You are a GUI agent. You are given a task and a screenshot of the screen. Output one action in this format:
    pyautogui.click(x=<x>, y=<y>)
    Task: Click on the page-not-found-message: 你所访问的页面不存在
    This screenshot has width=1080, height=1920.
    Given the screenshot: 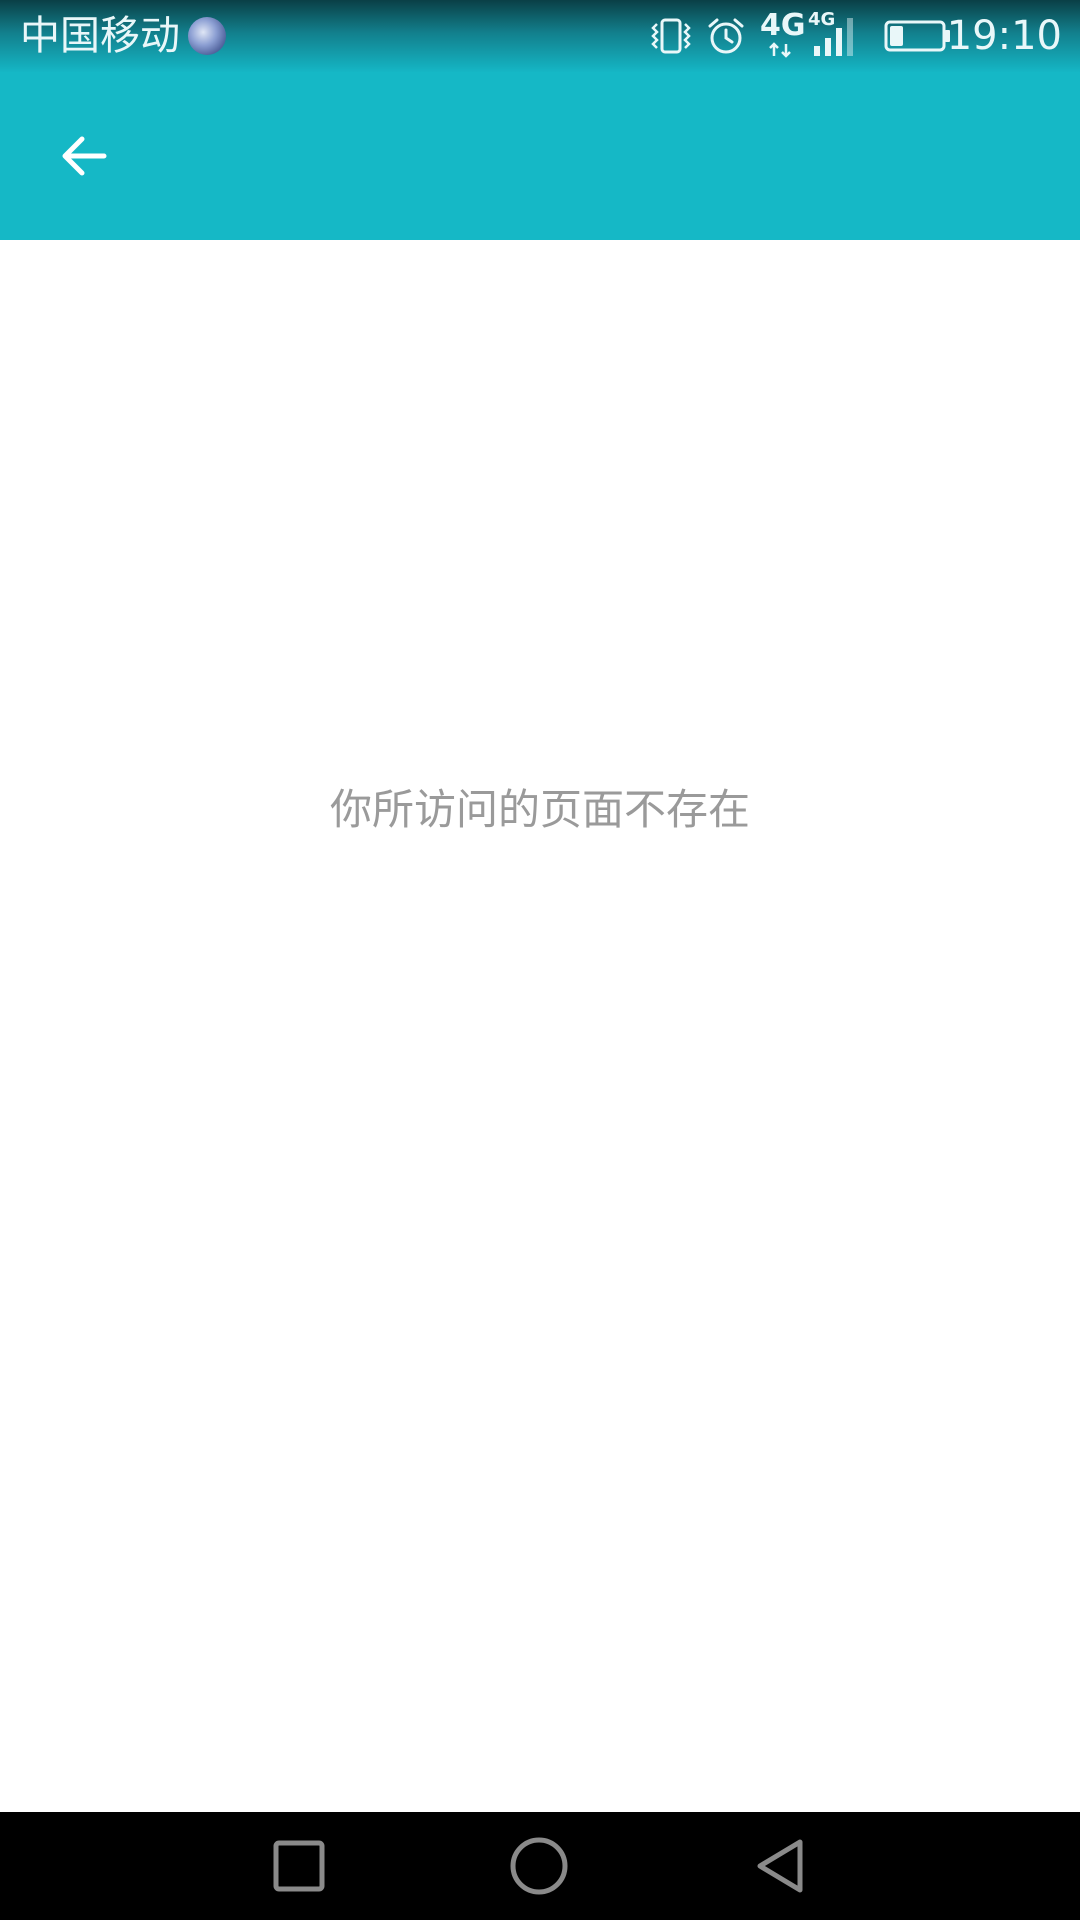 What is the action you would take?
    pyautogui.click(x=539, y=809)
    